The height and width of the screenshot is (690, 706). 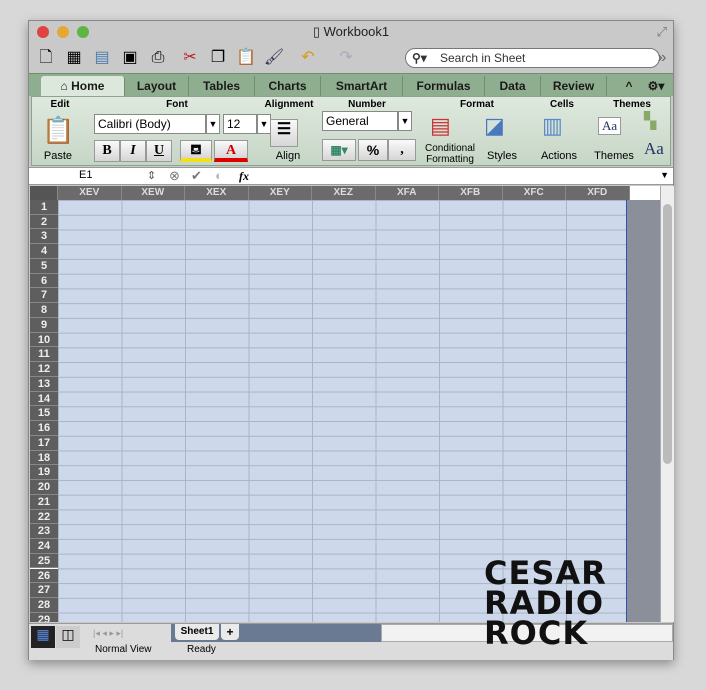 I want to click on align-icon: ☰, so click(x=284, y=133).